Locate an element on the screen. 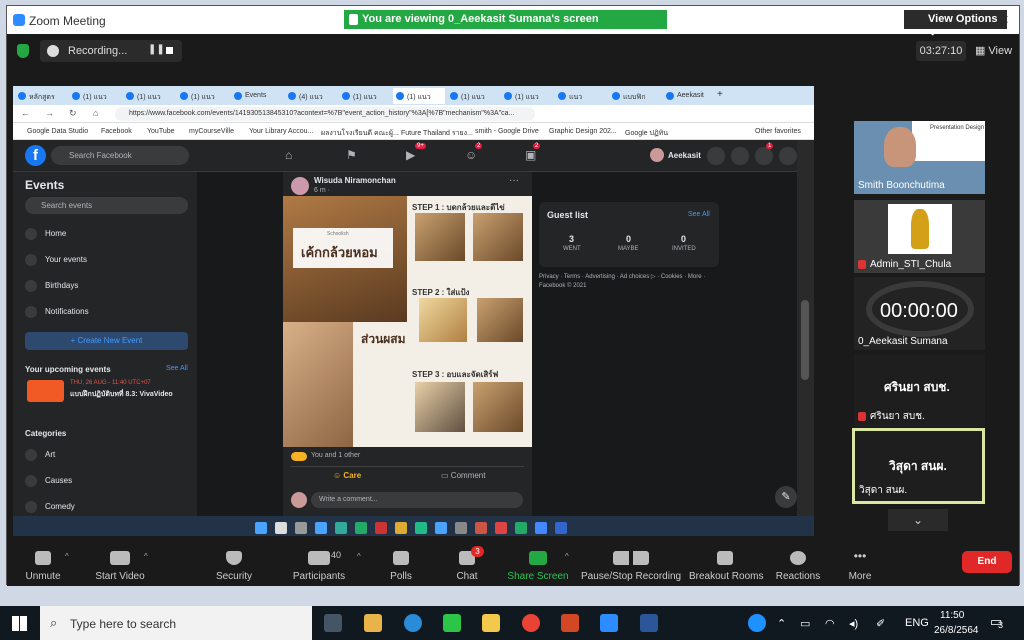  category-comedy: Comedy is located at coordinates (50, 507).